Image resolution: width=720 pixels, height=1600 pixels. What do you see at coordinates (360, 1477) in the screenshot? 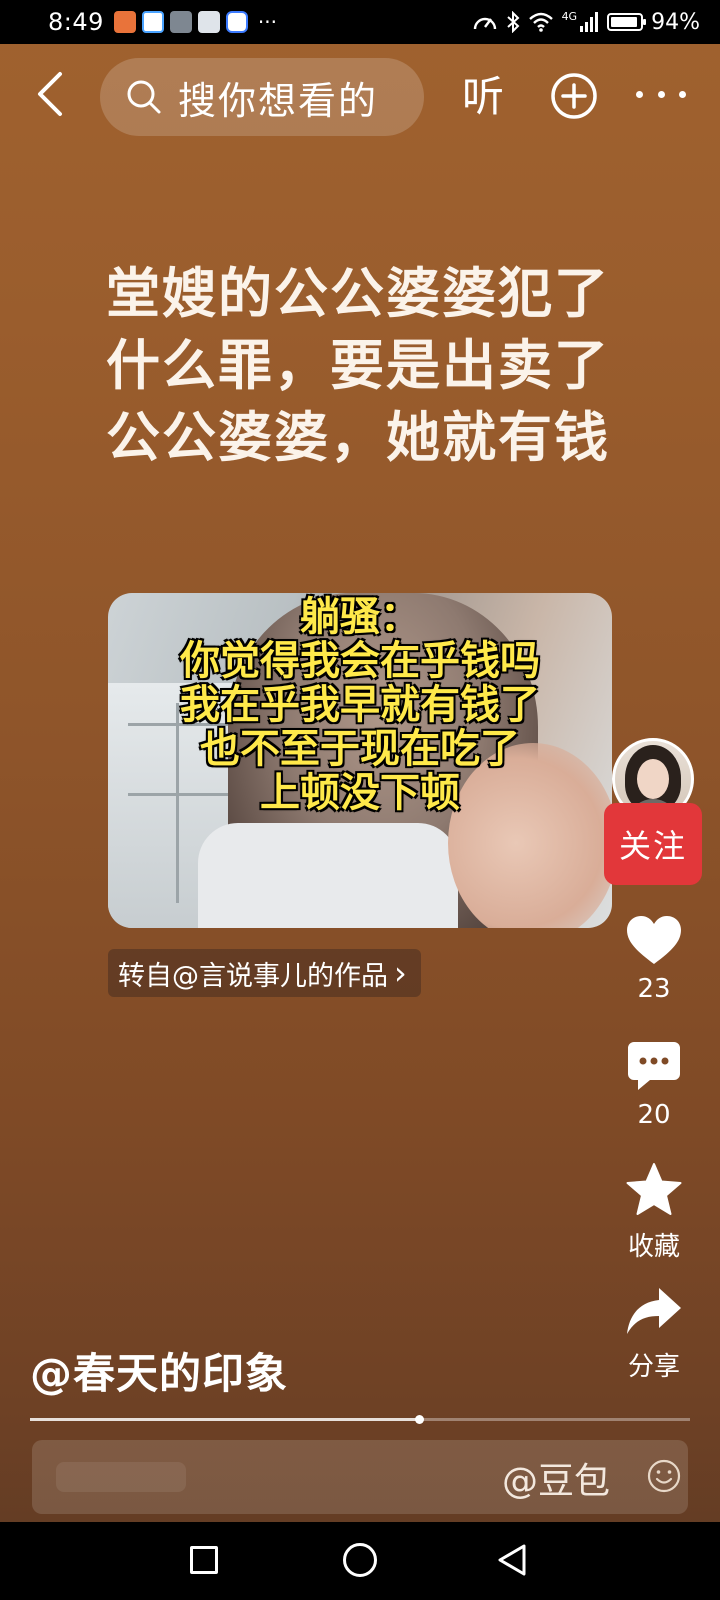
I see `comment-input: @豆包` at bounding box center [360, 1477].